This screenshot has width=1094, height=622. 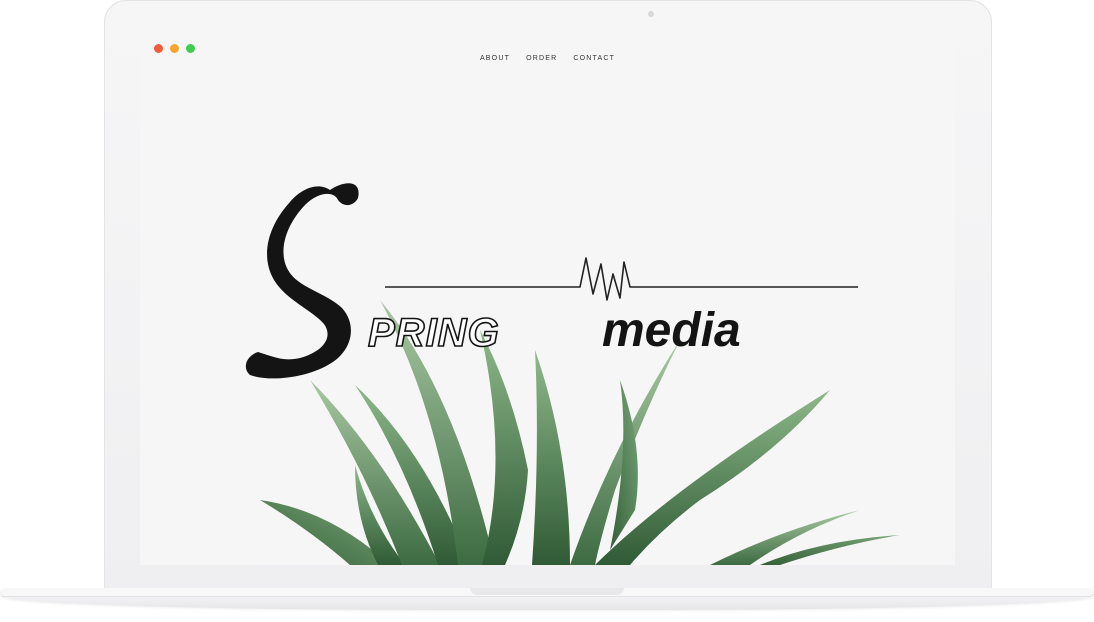 I want to click on logo-brush-s-icon, so click(x=302, y=281).